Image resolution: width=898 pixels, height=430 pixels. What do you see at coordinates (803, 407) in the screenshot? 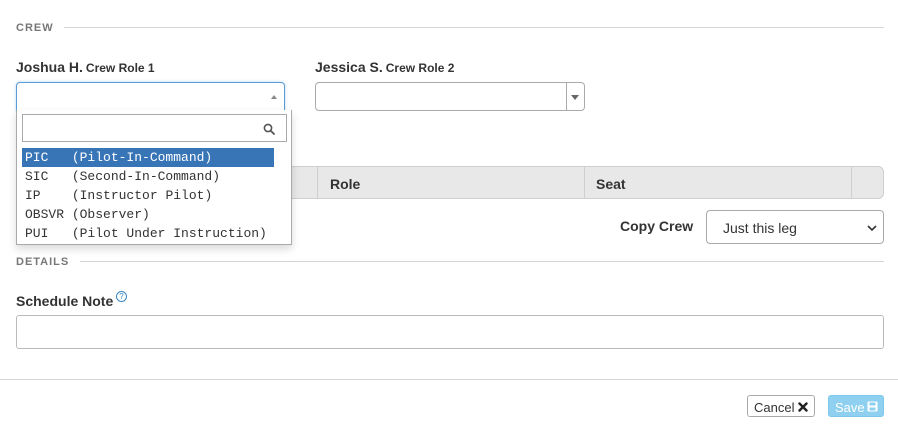
I see `close-icon` at bounding box center [803, 407].